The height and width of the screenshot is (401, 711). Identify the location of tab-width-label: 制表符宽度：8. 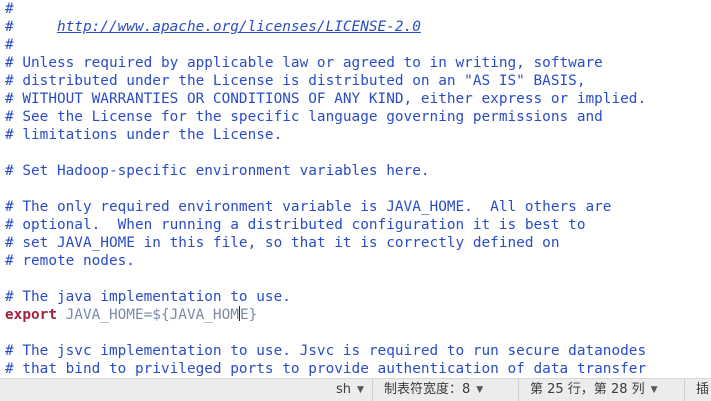
(427, 389).